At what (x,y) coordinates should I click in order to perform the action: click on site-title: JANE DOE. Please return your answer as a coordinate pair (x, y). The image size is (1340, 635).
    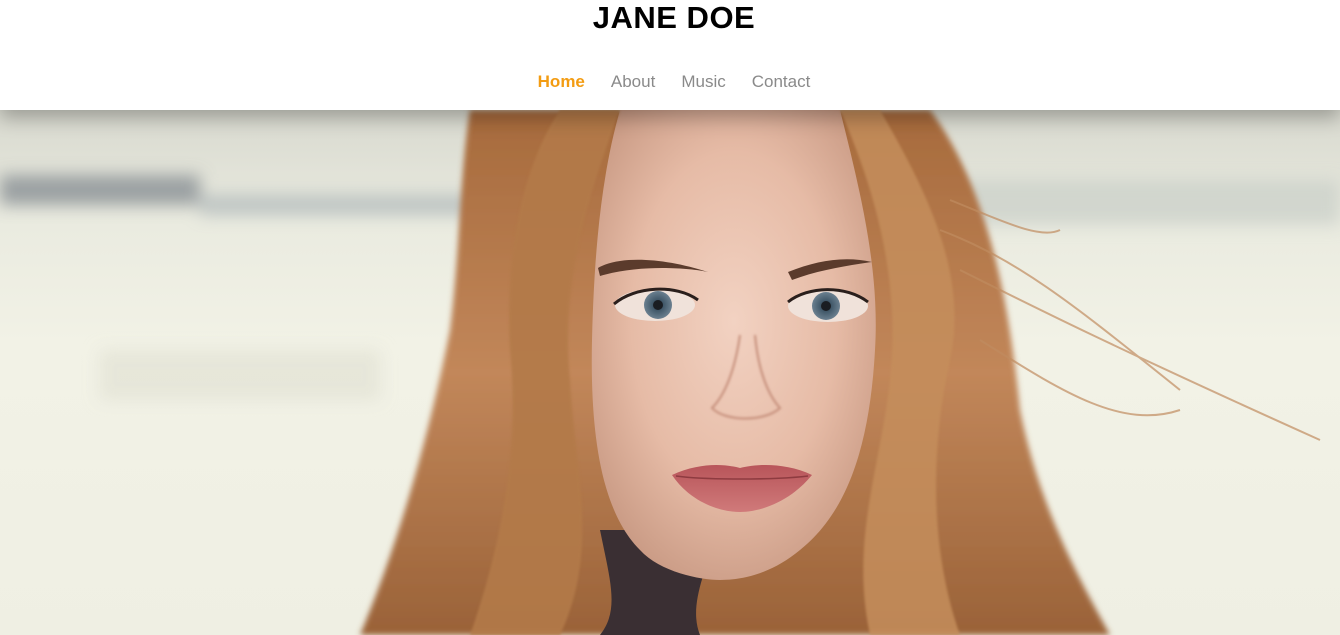
    Looking at the image, I should click on (670, 19).